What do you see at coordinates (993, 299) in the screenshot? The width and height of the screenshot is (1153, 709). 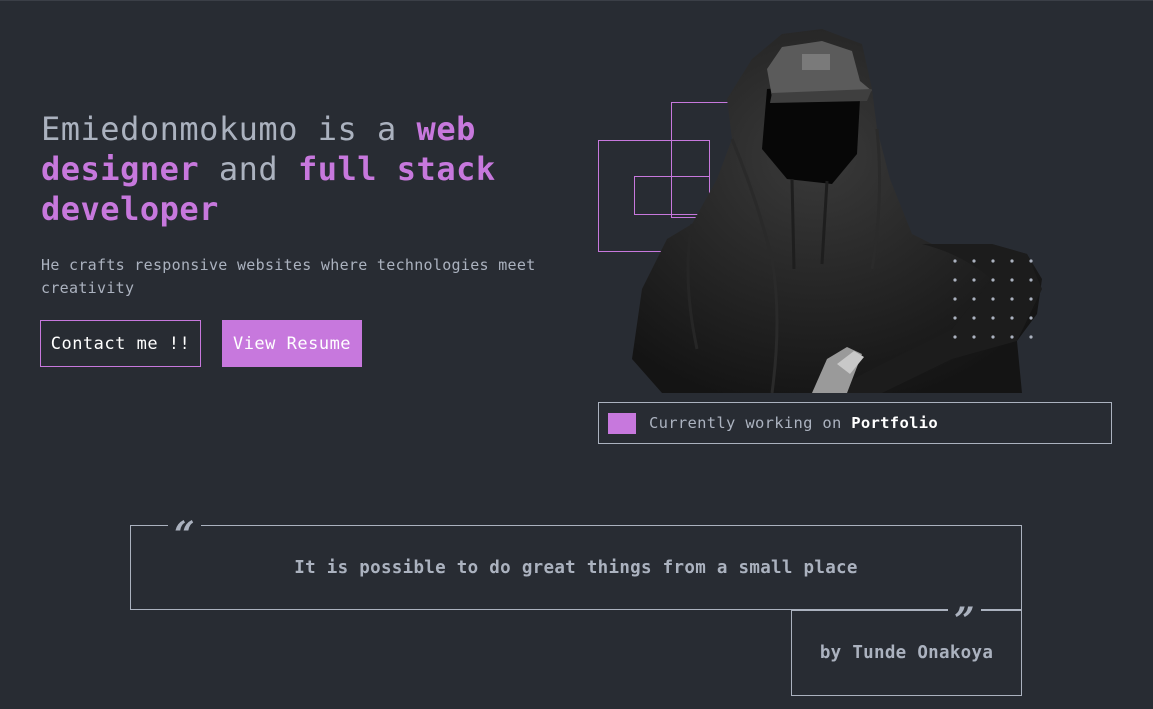 I see `dot-grid-decoration` at bounding box center [993, 299].